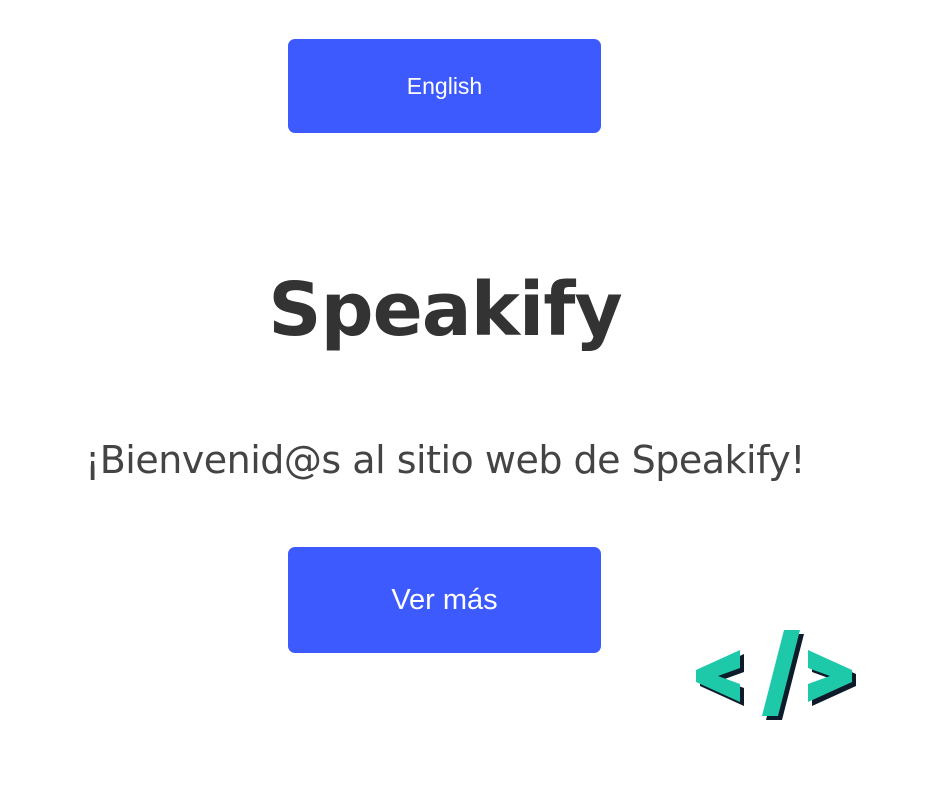  I want to click on see-more-button: Ver más, so click(444, 600).